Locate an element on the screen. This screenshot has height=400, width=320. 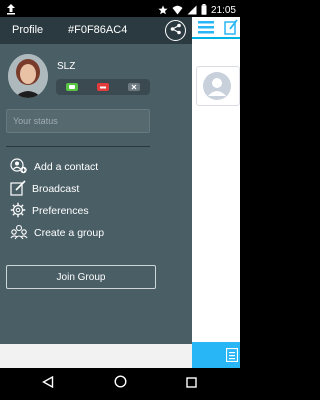
gear-icon is located at coordinates (18, 211).